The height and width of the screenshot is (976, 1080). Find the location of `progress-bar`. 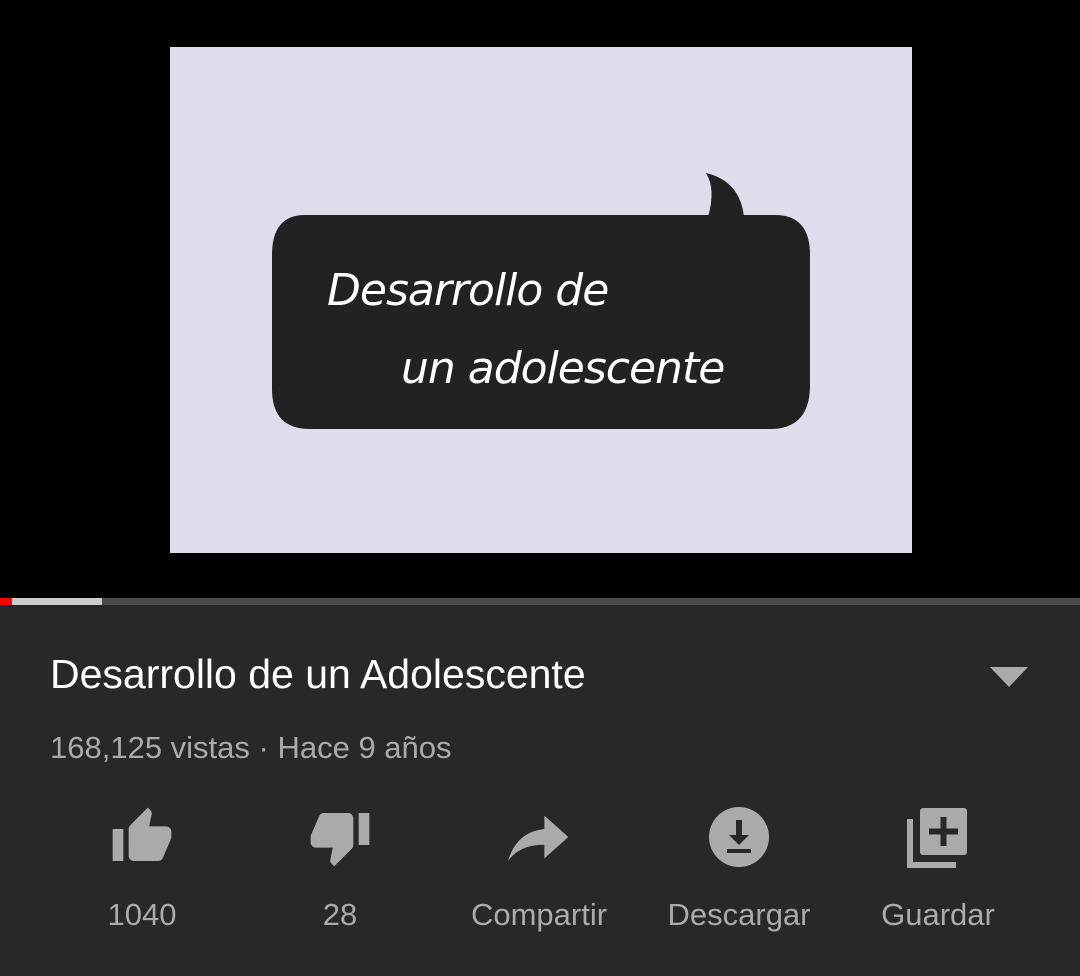

progress-bar is located at coordinates (540, 601).